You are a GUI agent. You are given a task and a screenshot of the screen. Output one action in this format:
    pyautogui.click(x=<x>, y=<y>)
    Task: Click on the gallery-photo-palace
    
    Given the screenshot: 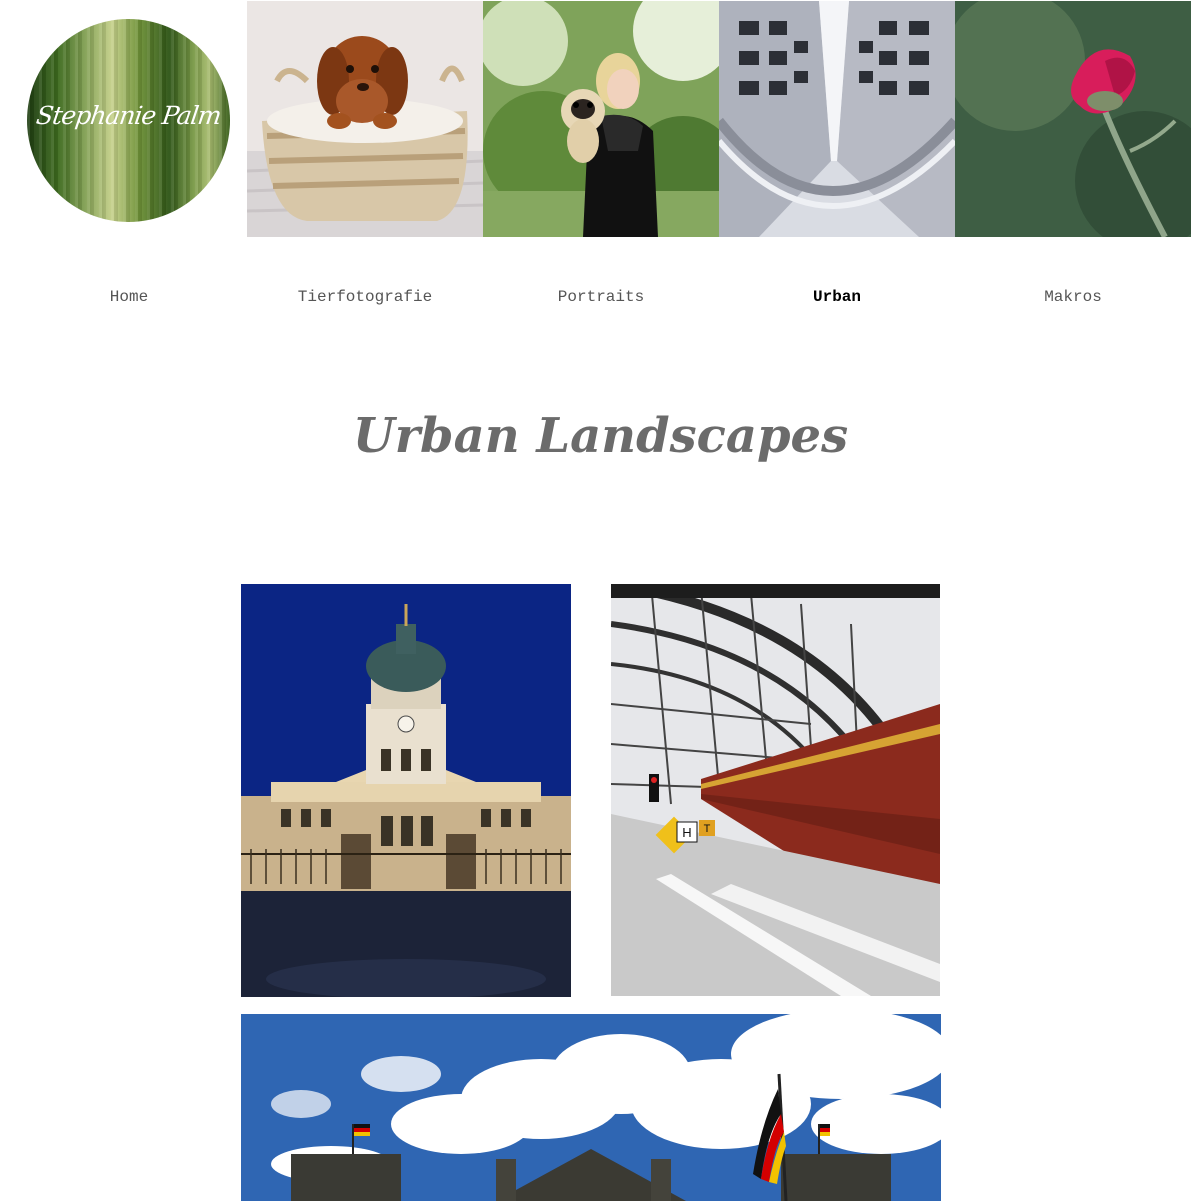 What is the action you would take?
    pyautogui.click(x=406, y=790)
    